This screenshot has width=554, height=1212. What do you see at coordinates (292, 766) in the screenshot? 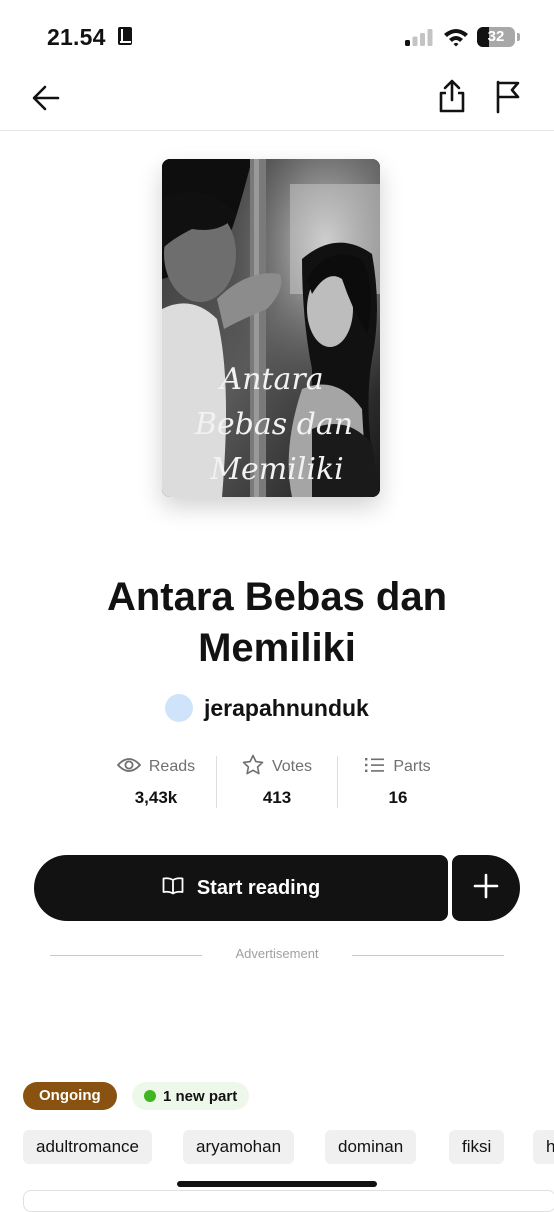
I see `stat-votes-label: Votes` at bounding box center [292, 766].